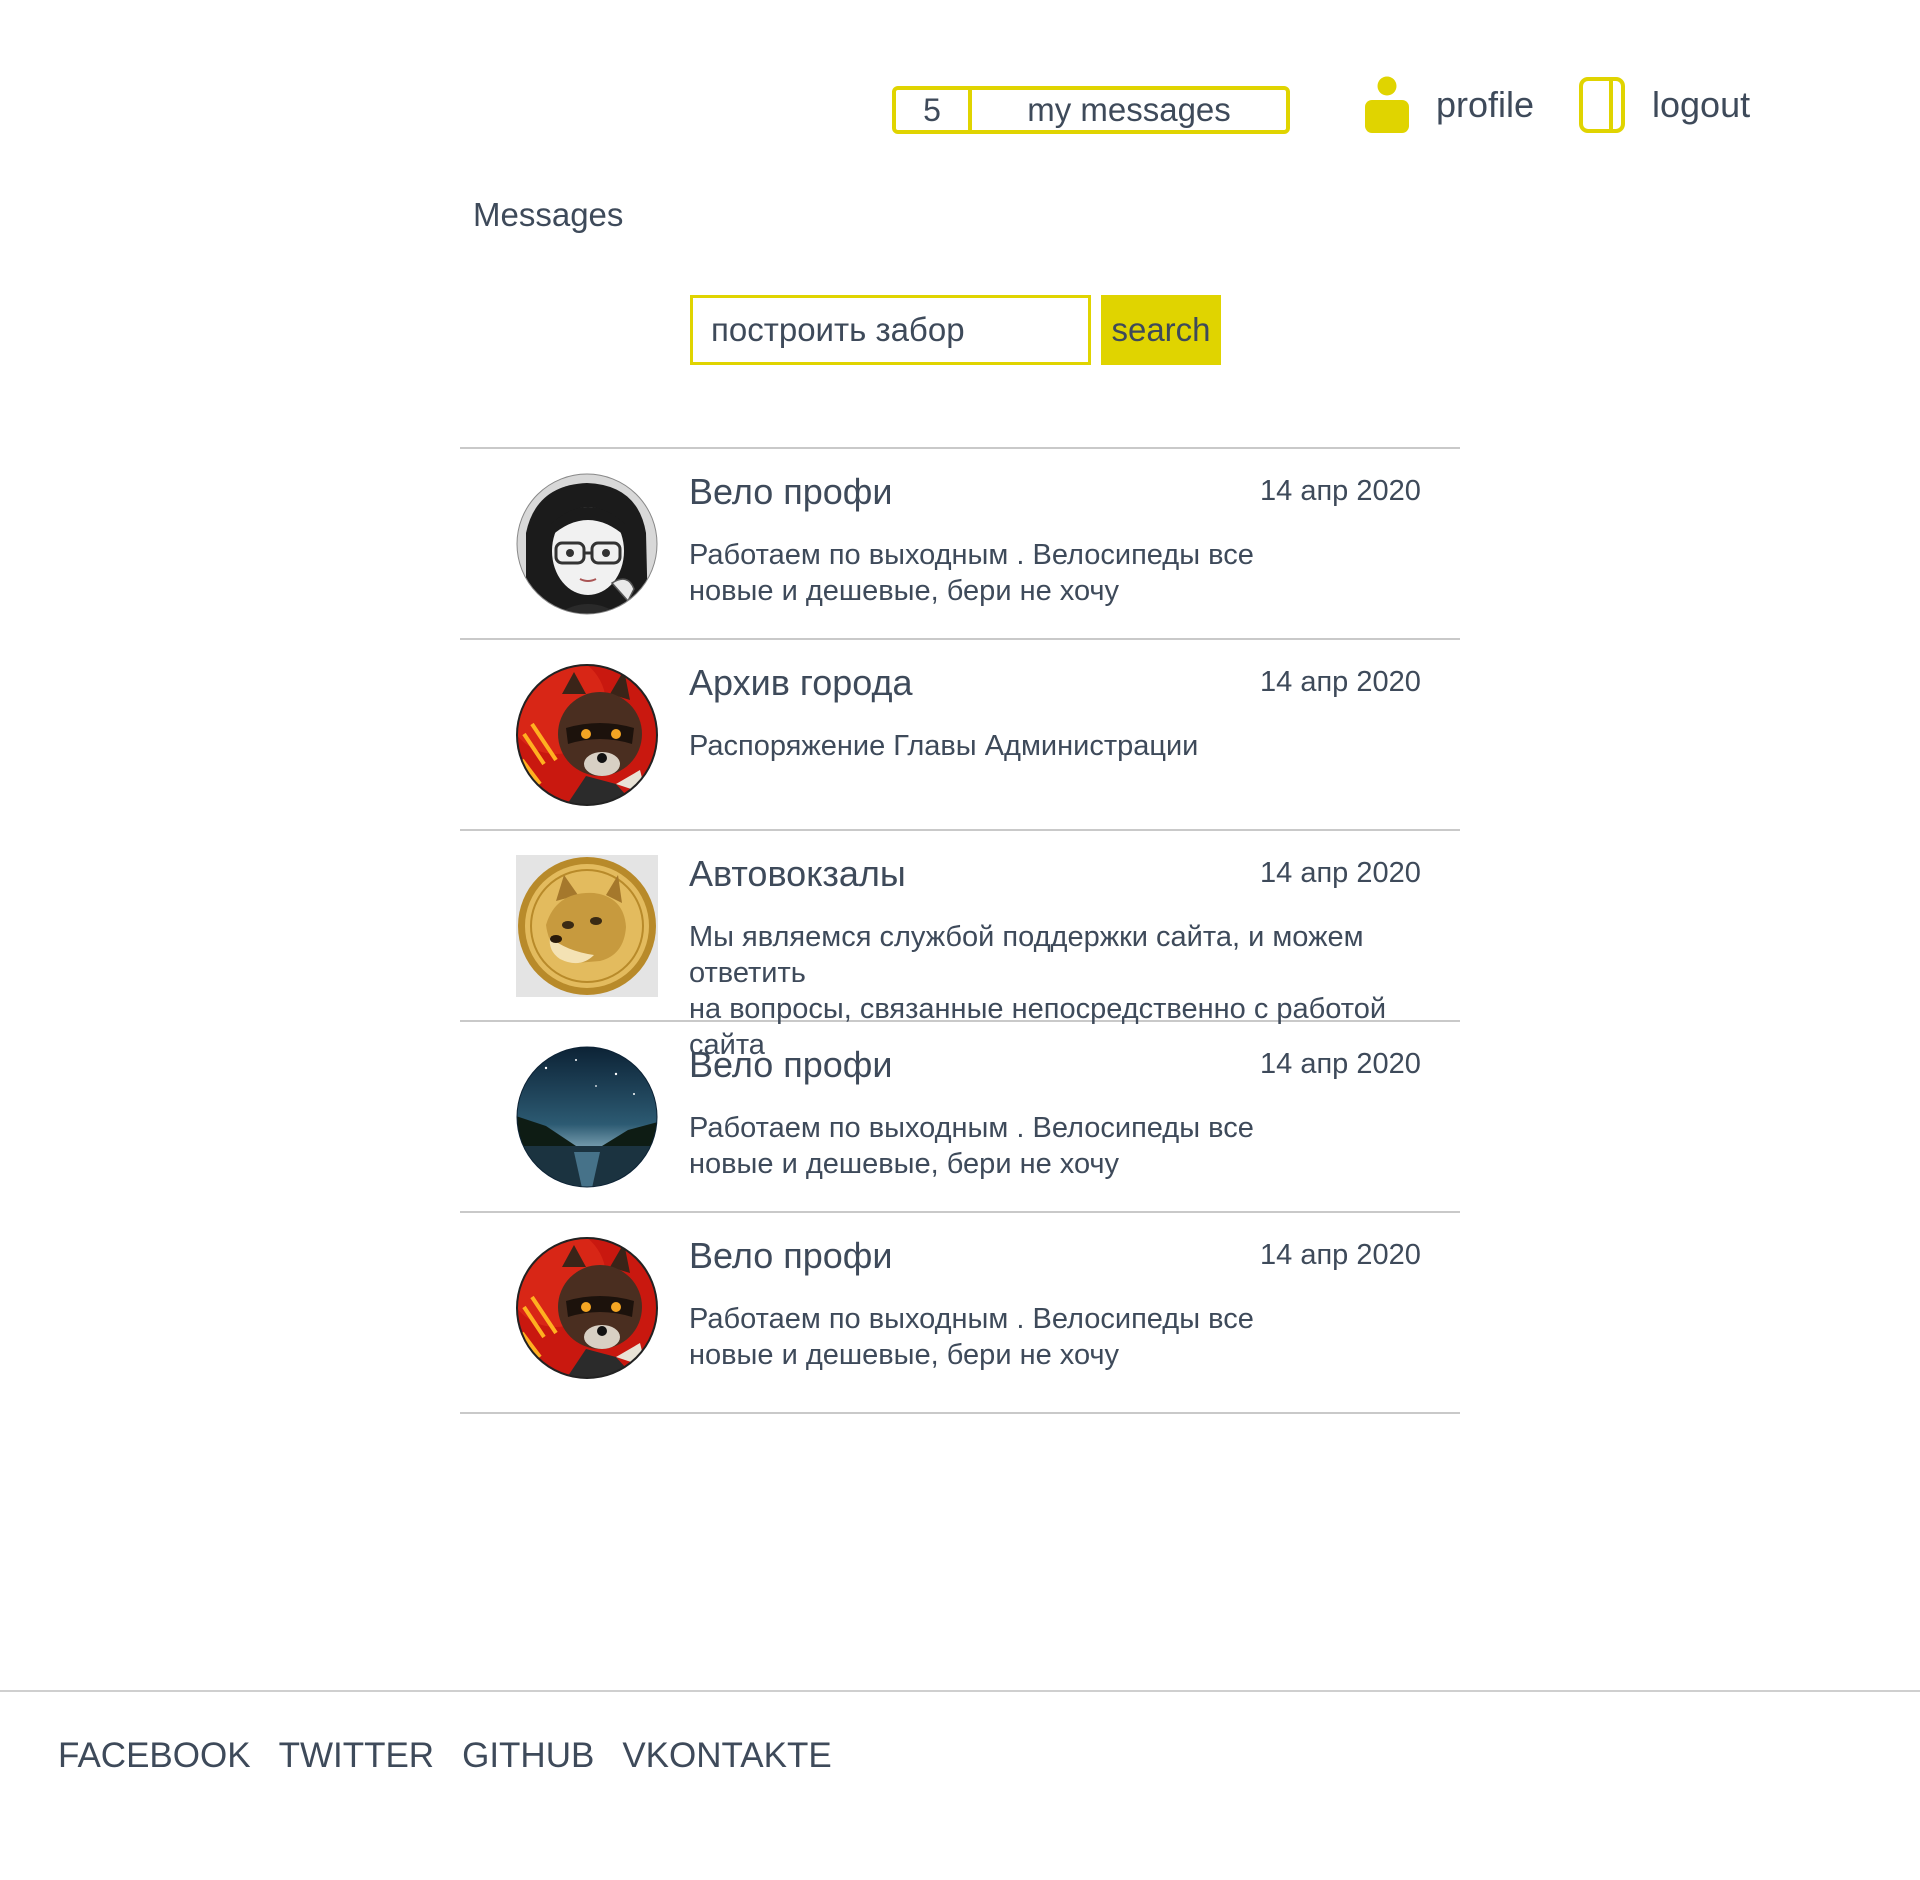 The image size is (1920, 1880). Describe the element at coordinates (960, 1732) in the screenshot. I see `footer: FACEBOOK TWITTER GITHUB VKONTAKTE` at that location.